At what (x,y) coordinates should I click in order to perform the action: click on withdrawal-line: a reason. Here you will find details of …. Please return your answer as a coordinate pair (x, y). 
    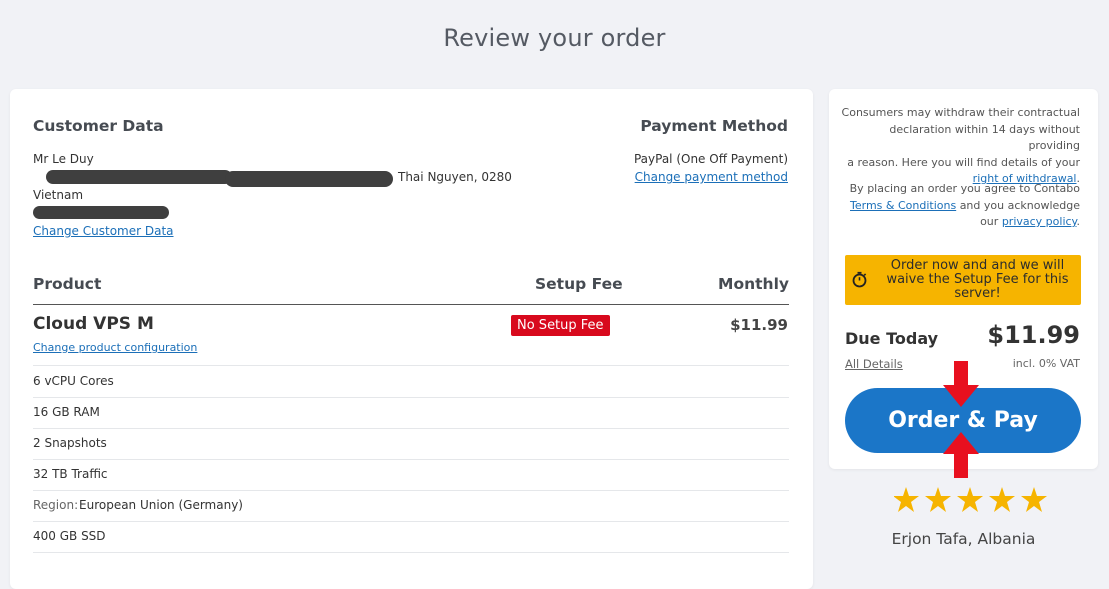
    Looking at the image, I should click on (963, 162).